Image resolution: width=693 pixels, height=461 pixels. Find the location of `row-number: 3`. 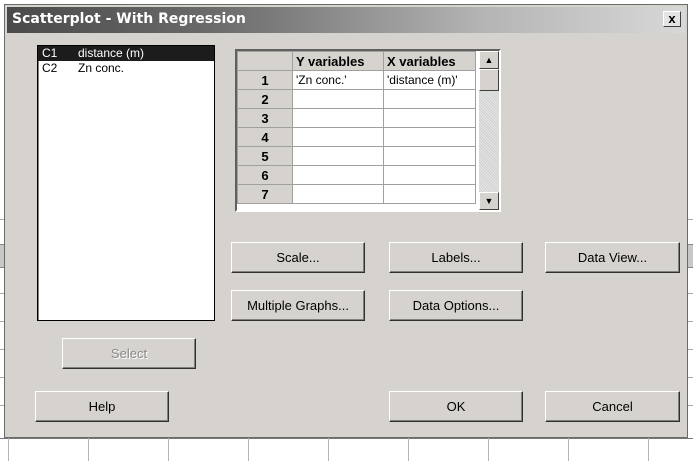

row-number: 3 is located at coordinates (265, 118).